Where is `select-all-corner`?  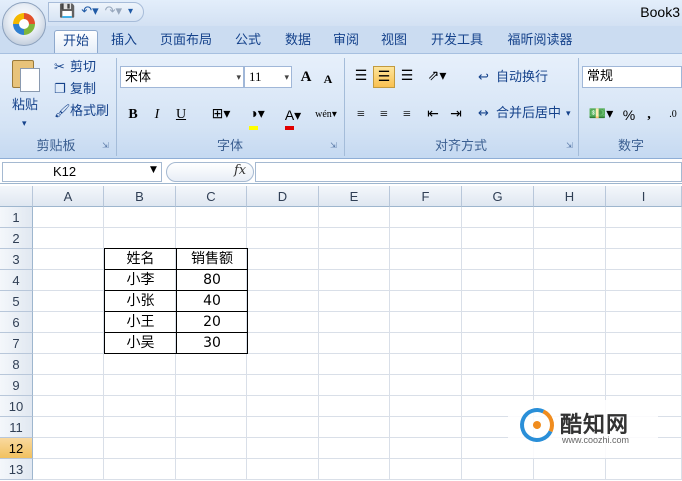 select-all-corner is located at coordinates (16, 196).